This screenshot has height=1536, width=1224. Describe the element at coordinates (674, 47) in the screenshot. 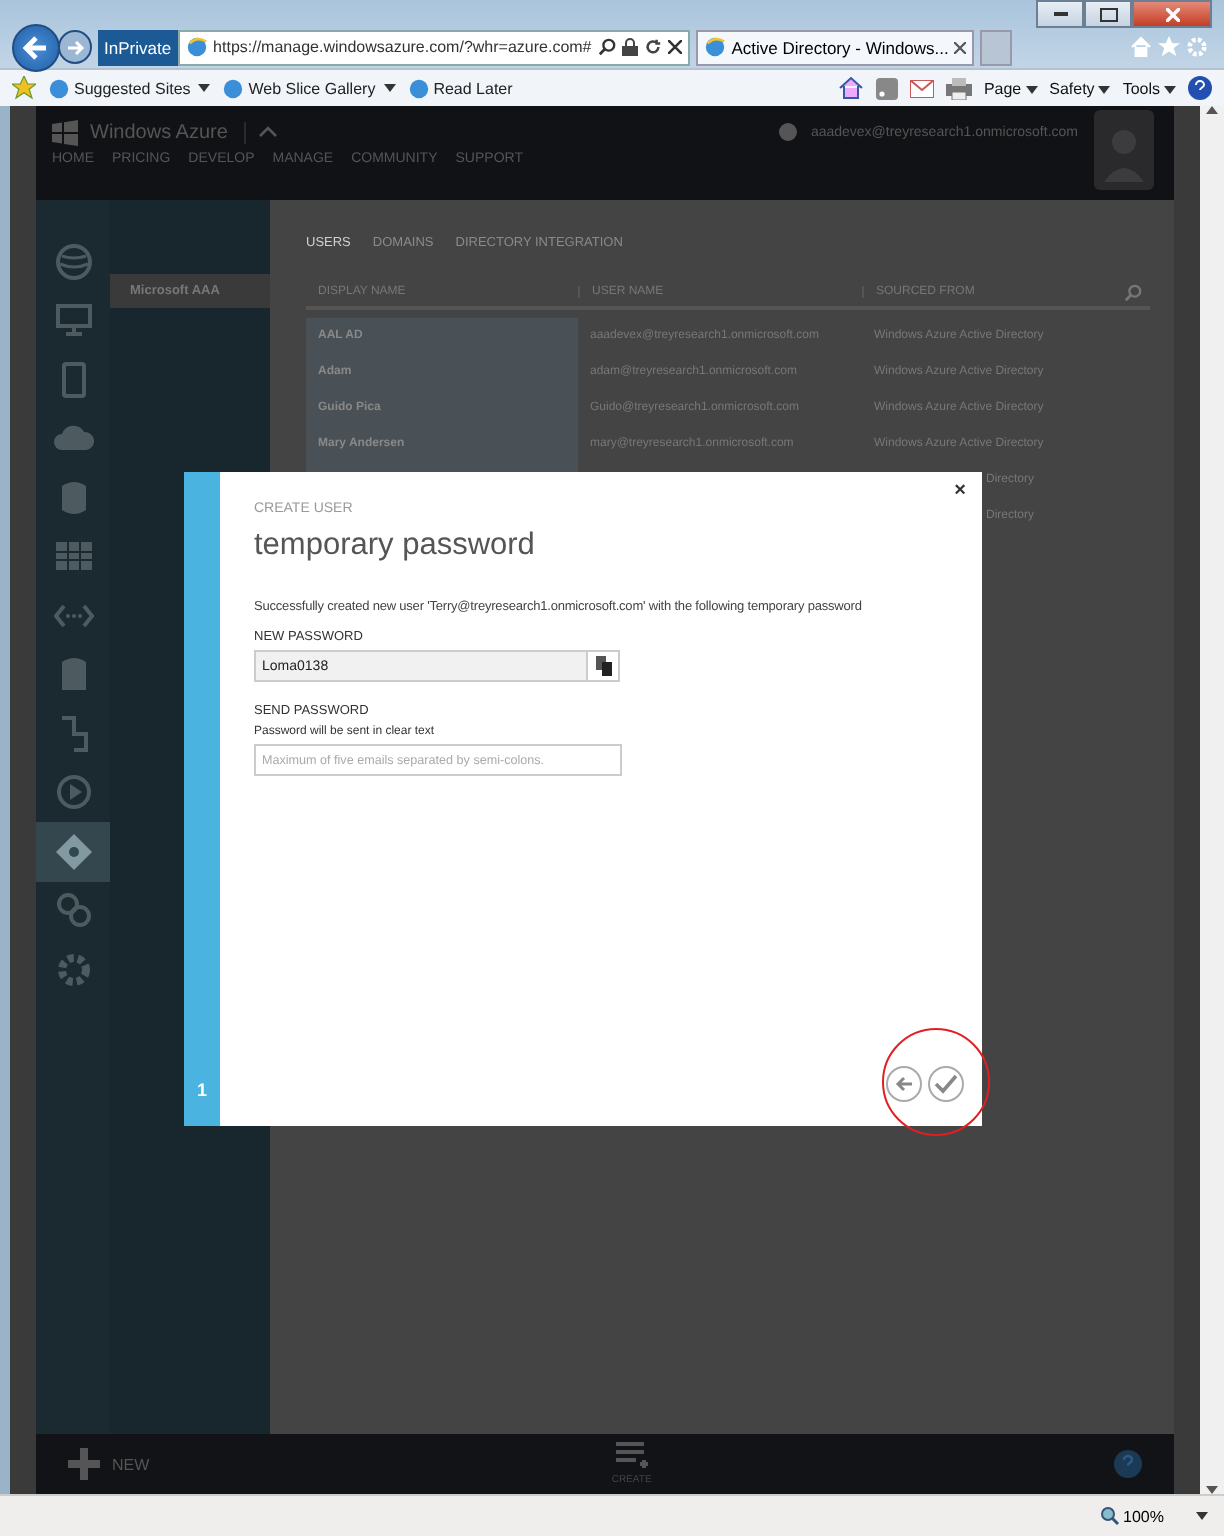

I see `stop-icon` at that location.